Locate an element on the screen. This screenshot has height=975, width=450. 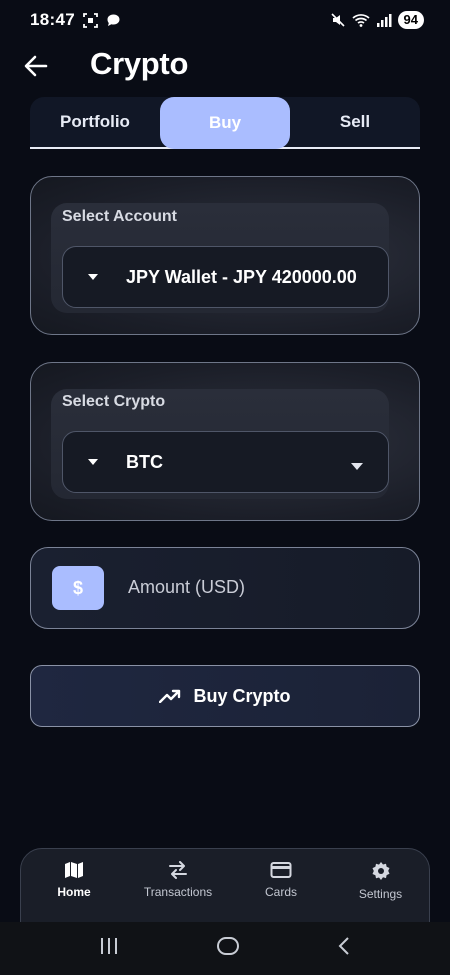
amount-input: $ Amount (USD) is located at coordinates (225, 588).